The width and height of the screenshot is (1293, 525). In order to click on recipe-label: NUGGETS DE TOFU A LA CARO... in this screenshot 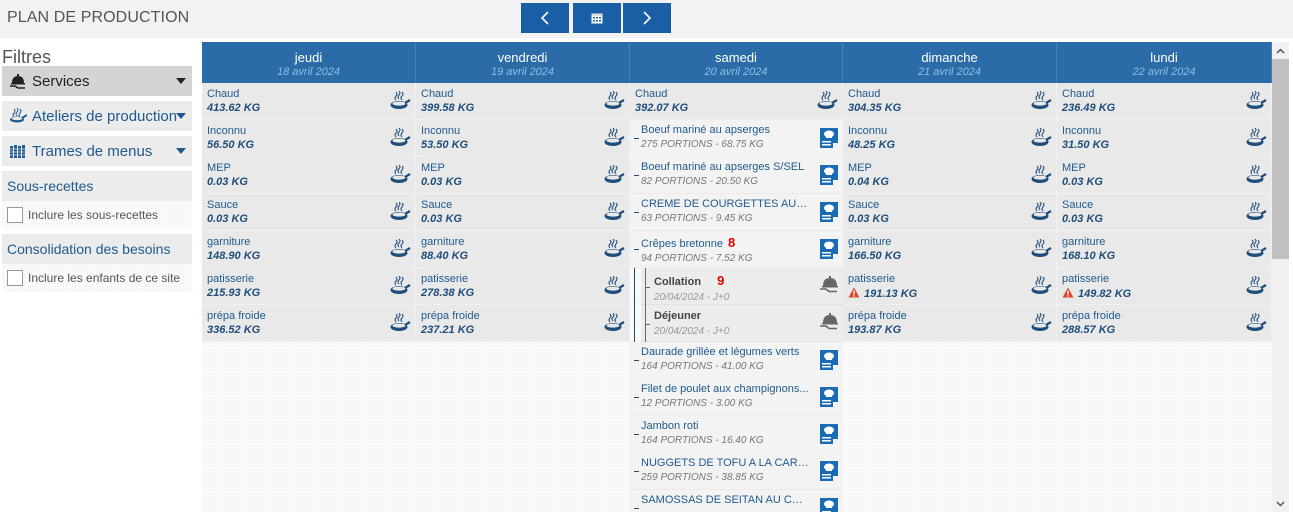, I will do `click(725, 463)`.